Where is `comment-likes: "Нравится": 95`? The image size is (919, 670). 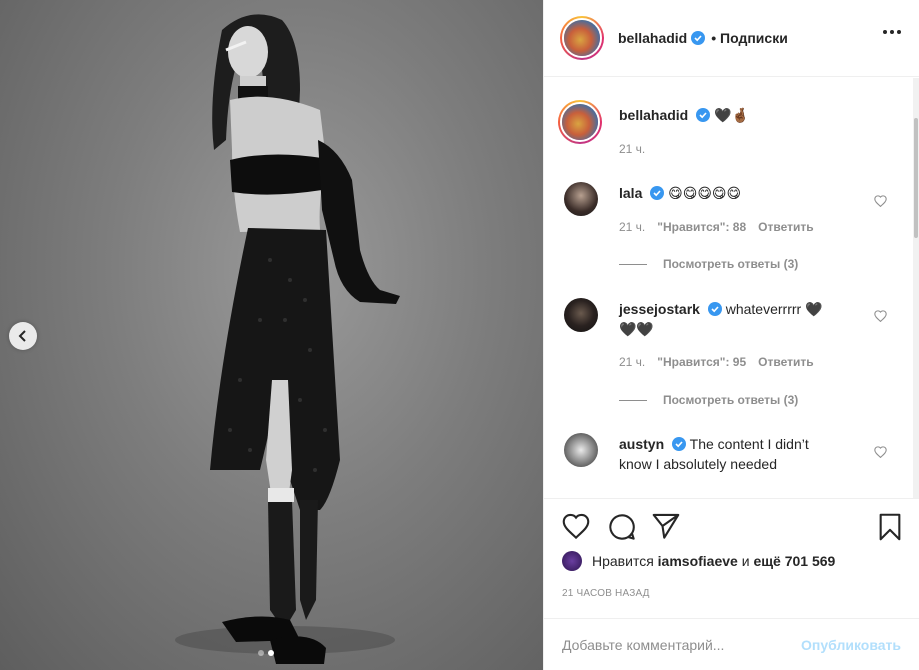 comment-likes: "Нравится": 95 is located at coordinates (701, 362).